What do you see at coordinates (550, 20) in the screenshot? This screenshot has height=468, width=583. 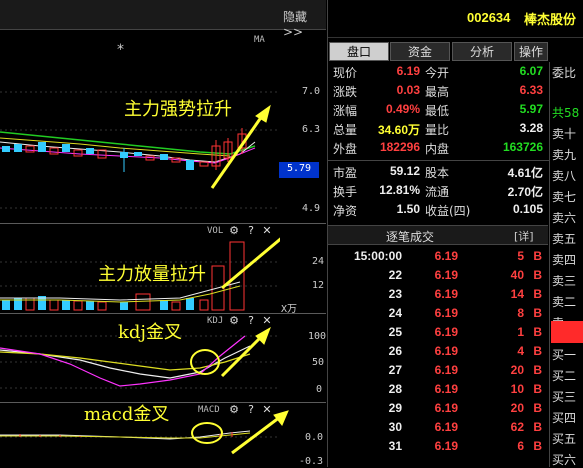 I see `stock-name: 棒杰股份` at bounding box center [550, 20].